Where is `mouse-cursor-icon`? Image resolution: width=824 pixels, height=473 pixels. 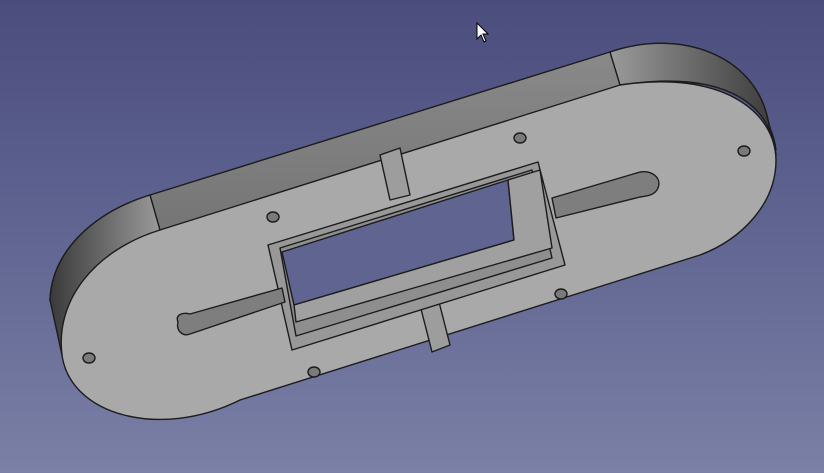
mouse-cursor-icon is located at coordinates (483, 32).